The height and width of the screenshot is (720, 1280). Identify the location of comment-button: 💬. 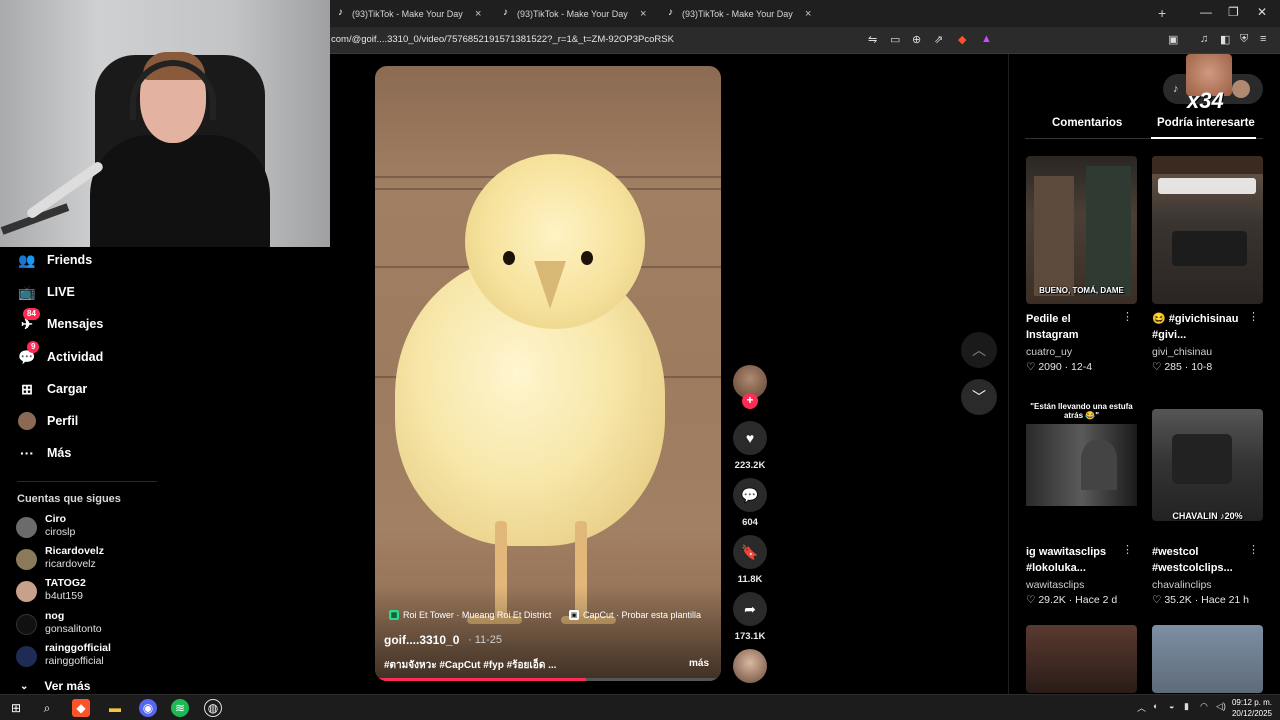
(750, 495).